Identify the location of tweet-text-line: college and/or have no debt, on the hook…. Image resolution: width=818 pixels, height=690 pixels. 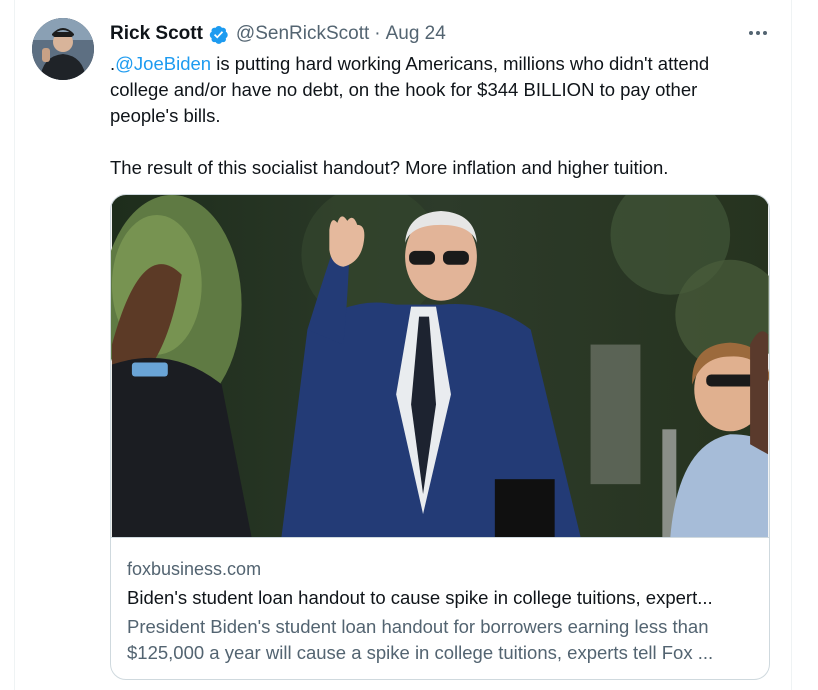
(404, 89).